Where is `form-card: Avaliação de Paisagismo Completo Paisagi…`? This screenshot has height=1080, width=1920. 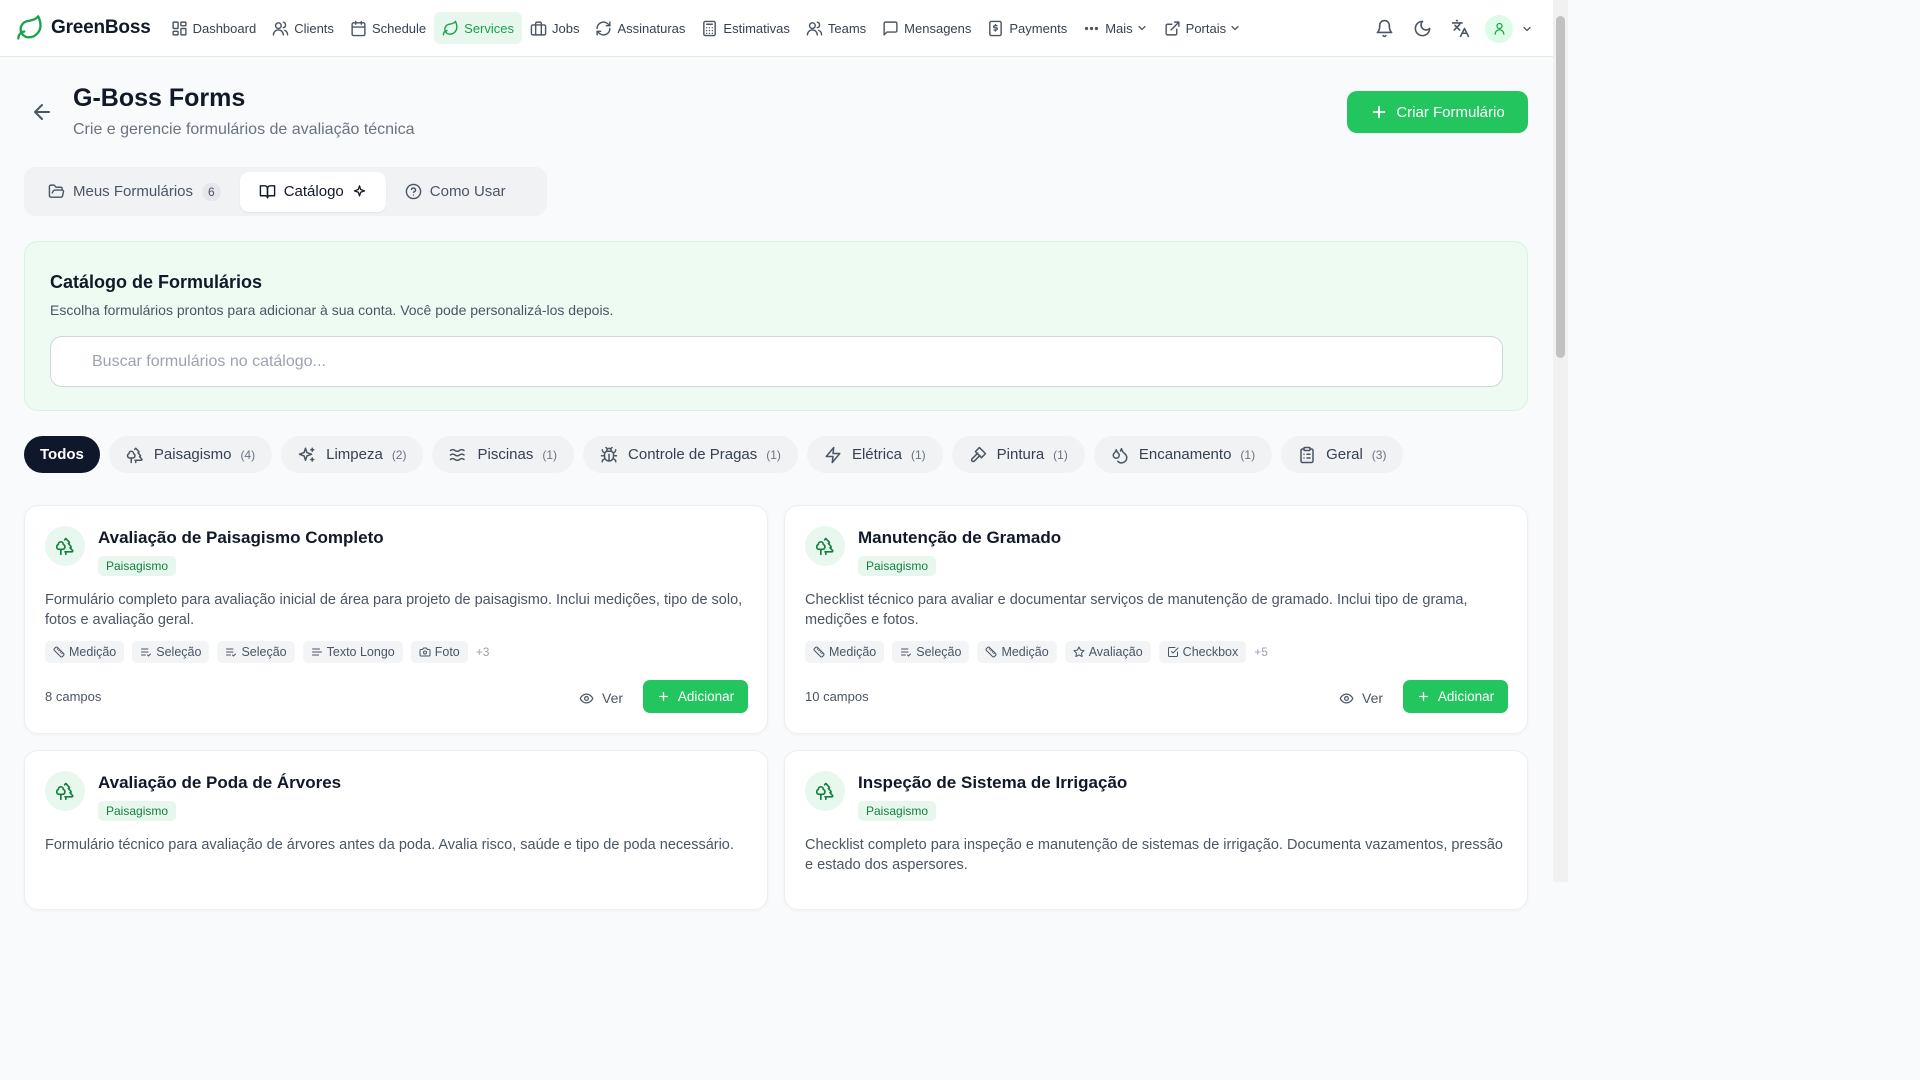 form-card: Avaliação de Paisagismo Completo Paisagi… is located at coordinates (396, 619).